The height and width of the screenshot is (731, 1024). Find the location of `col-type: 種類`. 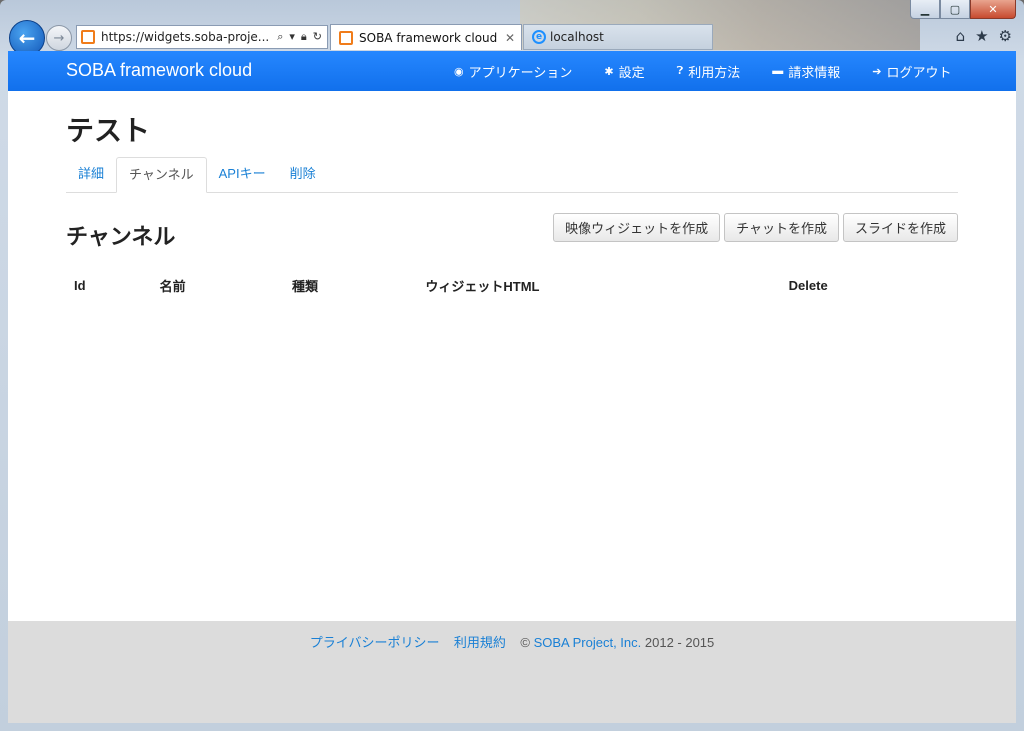

col-type: 種類 is located at coordinates (304, 286).